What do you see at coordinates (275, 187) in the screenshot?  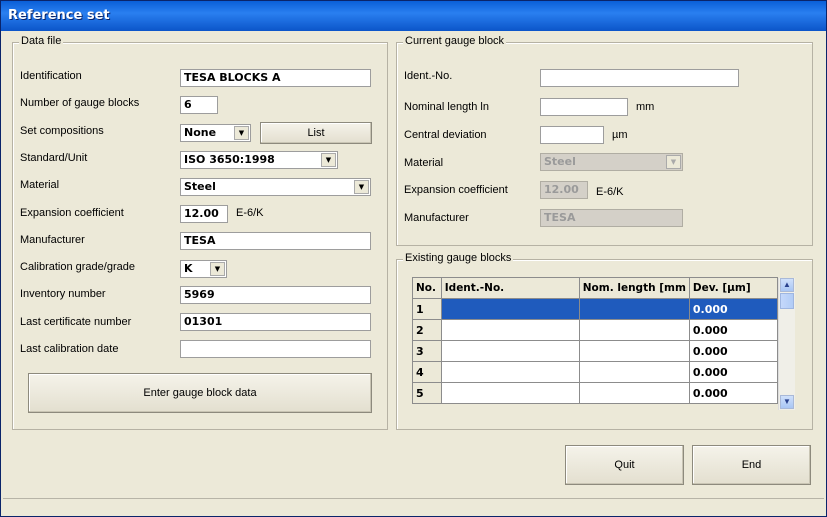 I see `material-select: Steel ▼` at bounding box center [275, 187].